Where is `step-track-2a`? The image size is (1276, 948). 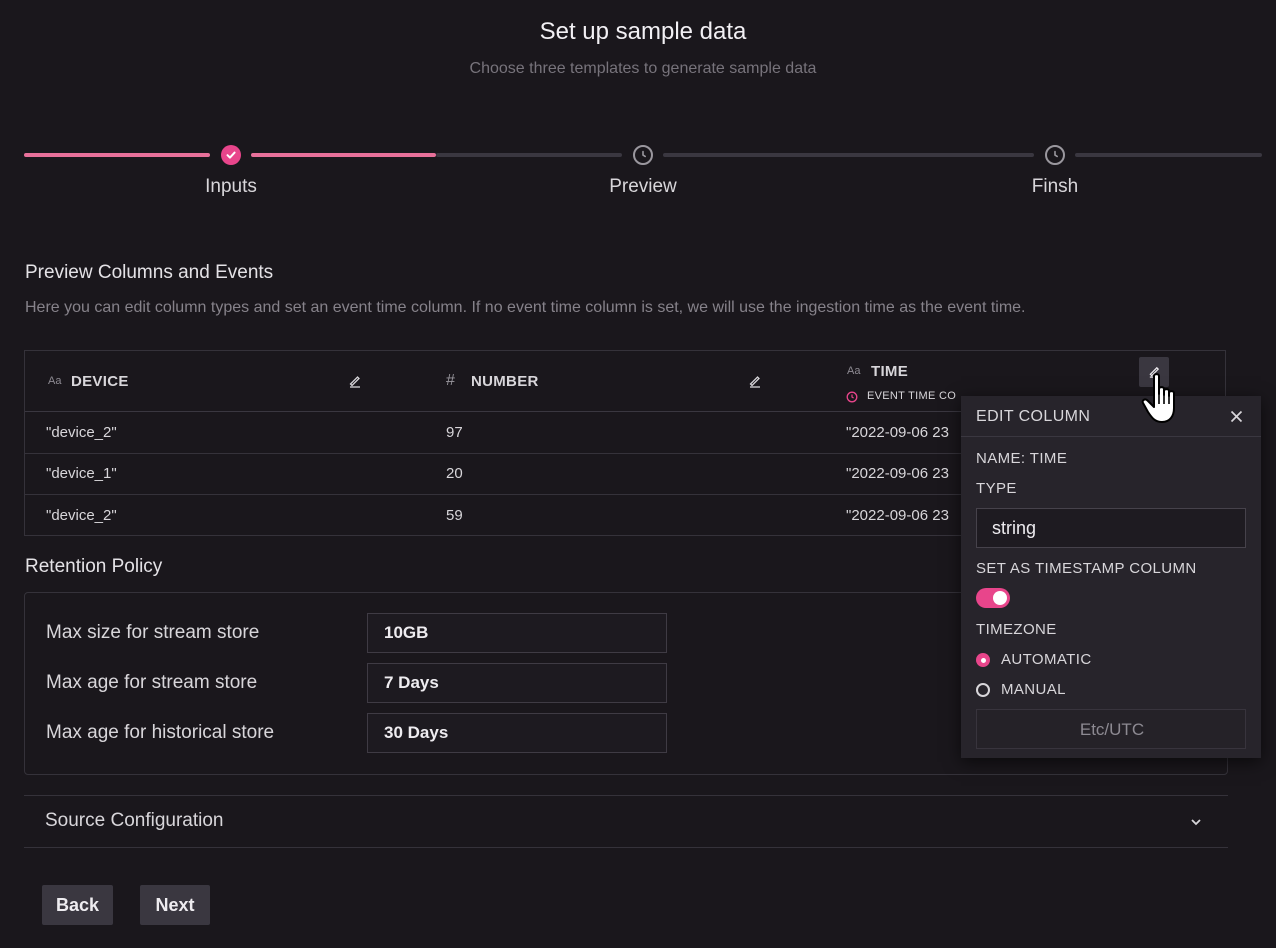
step-track-2a is located at coordinates (529, 155).